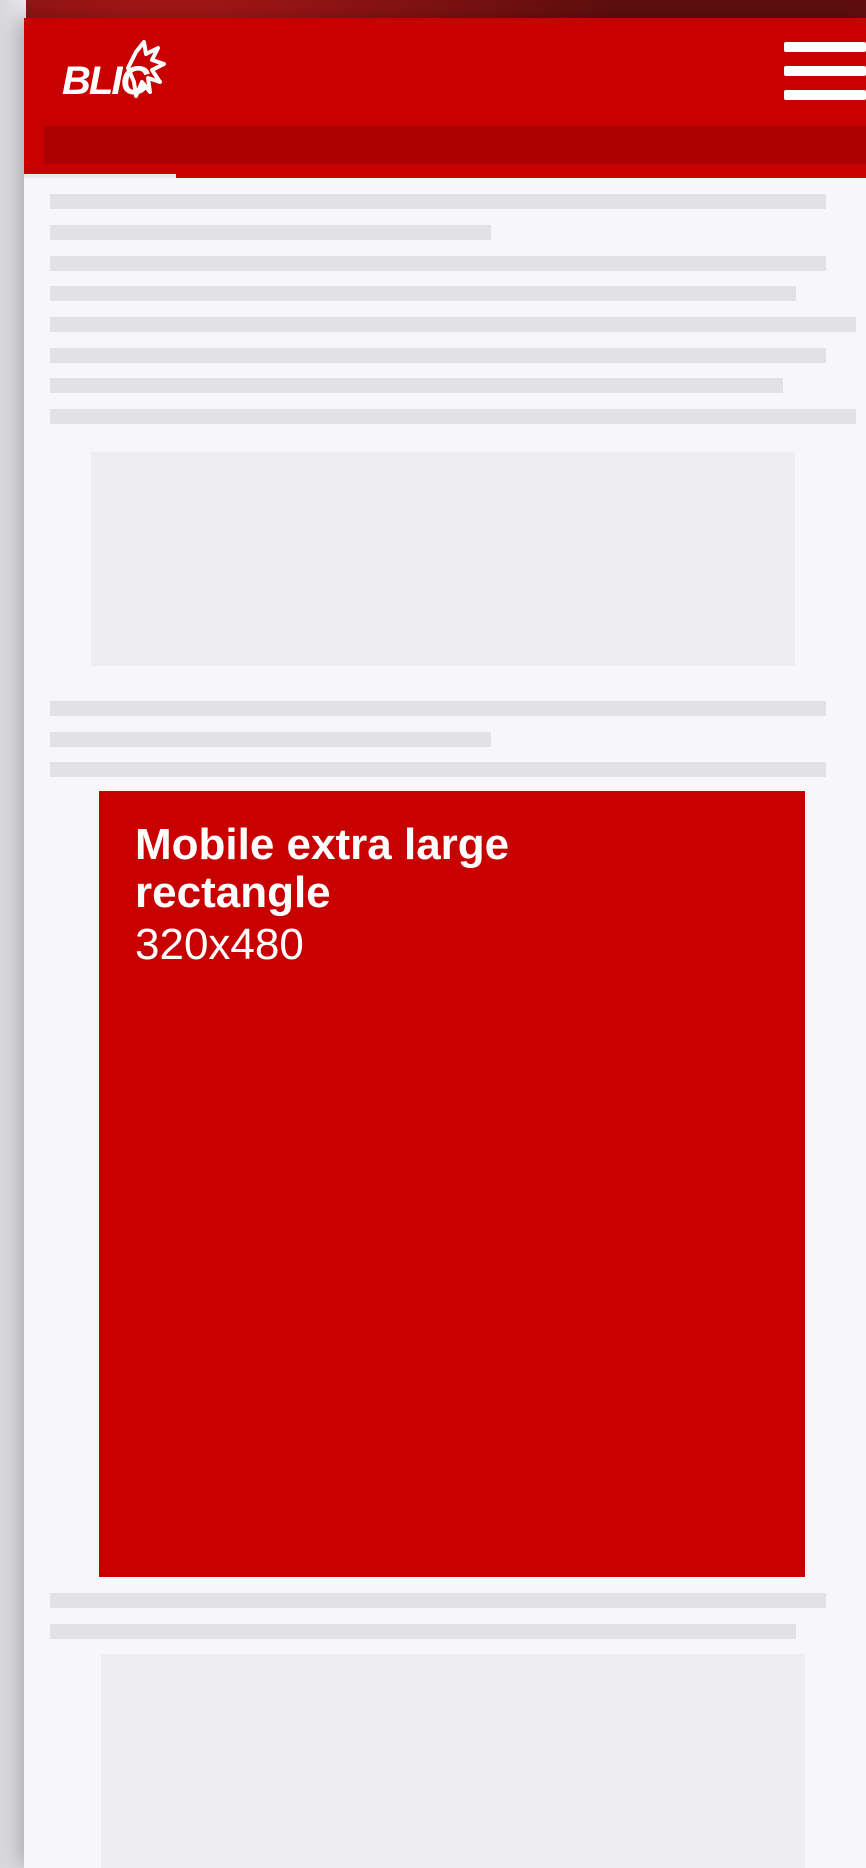 The width and height of the screenshot is (866, 1868). Describe the element at coordinates (13, 934) in the screenshot. I see `background-edge` at that location.